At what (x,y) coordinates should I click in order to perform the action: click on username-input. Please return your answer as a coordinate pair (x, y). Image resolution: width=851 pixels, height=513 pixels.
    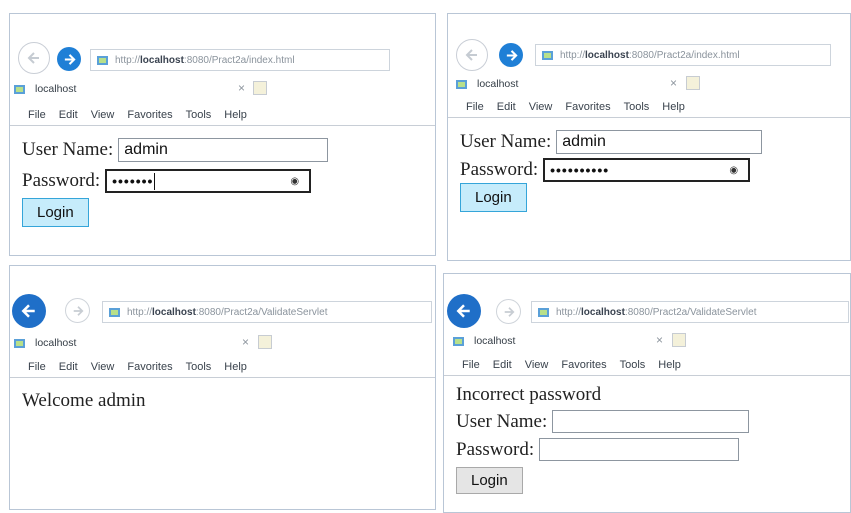
    Looking at the image, I should click on (651, 421).